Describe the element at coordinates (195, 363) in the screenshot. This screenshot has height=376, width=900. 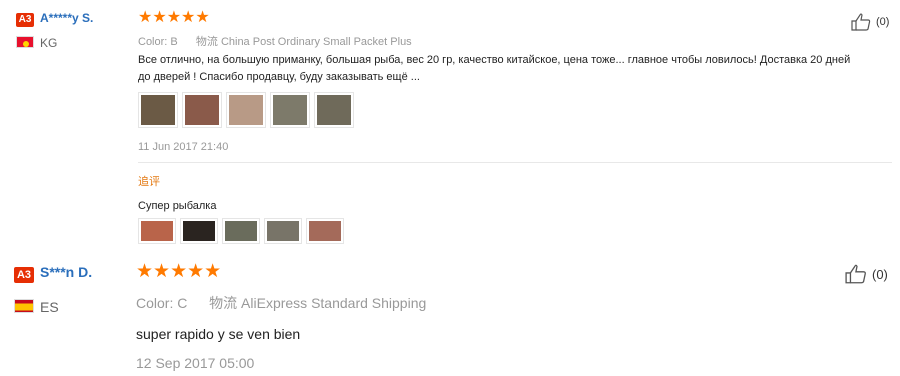
I see `review-date: 12 Sep 2017 05:00` at that location.